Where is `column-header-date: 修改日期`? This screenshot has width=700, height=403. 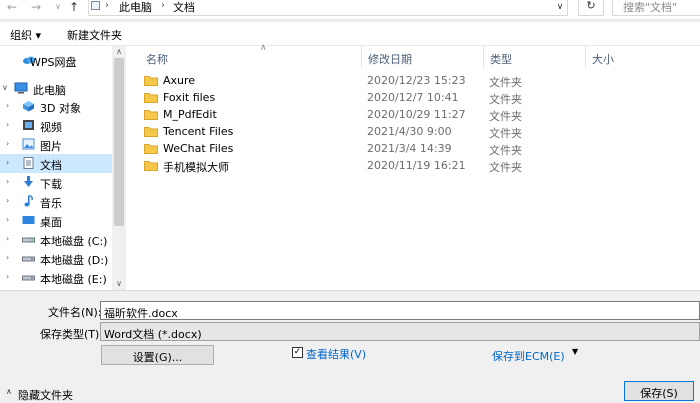
column-header-date: 修改日期 is located at coordinates (423, 57).